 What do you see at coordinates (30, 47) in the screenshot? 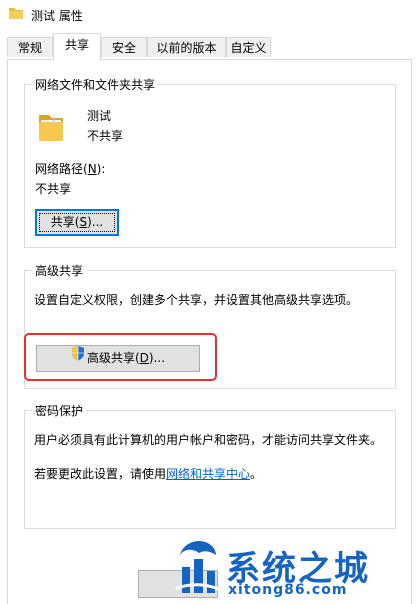
I see `tab-general: 常规` at bounding box center [30, 47].